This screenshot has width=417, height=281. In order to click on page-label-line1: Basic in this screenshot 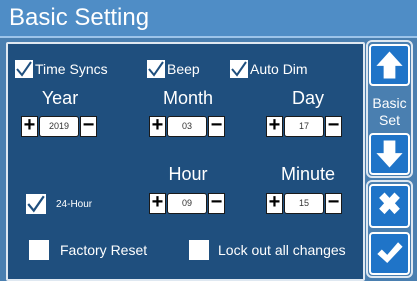, I will do `click(389, 103)`.